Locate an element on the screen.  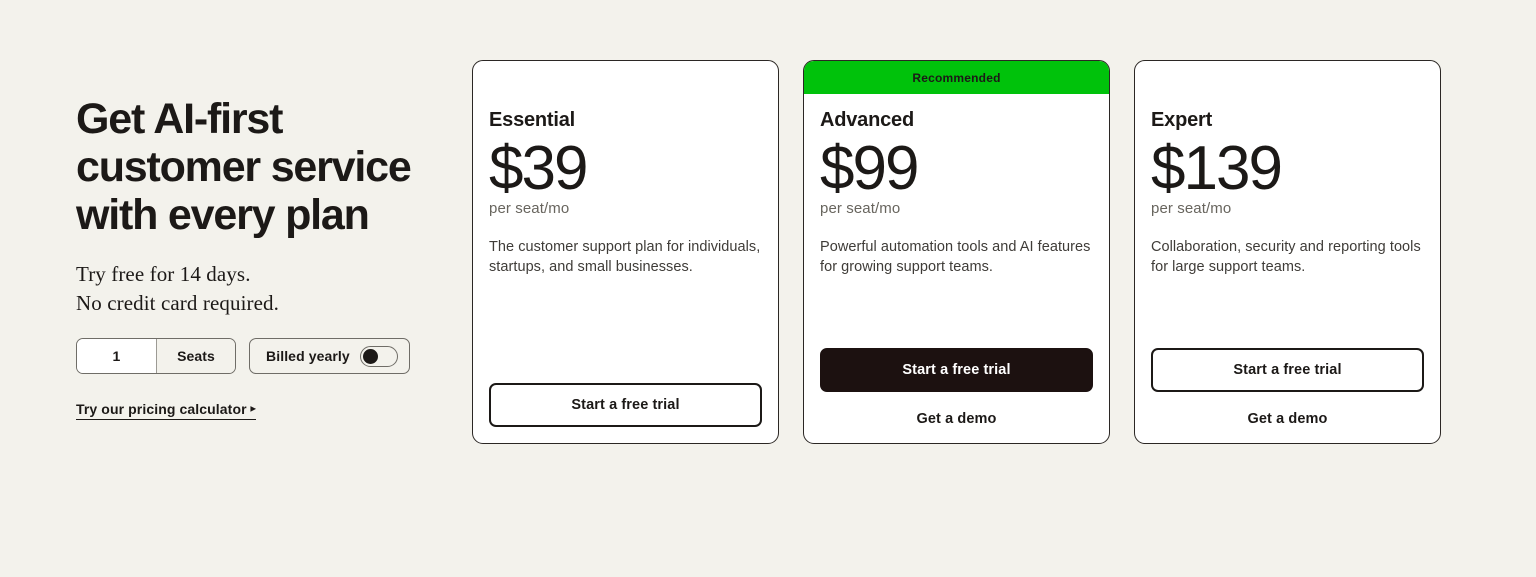
pricing-calculator-label: Try our pricing calculator is located at coordinates (161, 409).